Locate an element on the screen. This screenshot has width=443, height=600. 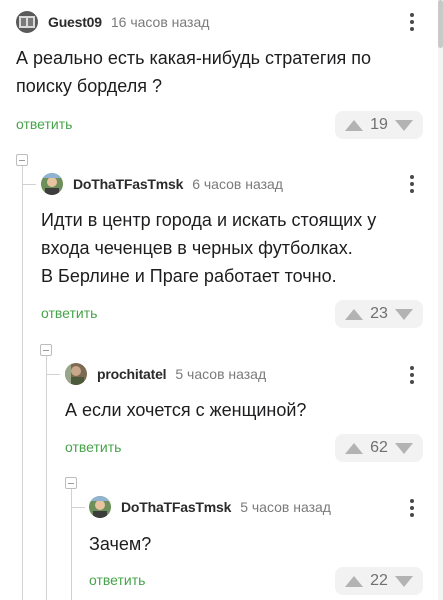
rating-score: 22 is located at coordinates (379, 580).